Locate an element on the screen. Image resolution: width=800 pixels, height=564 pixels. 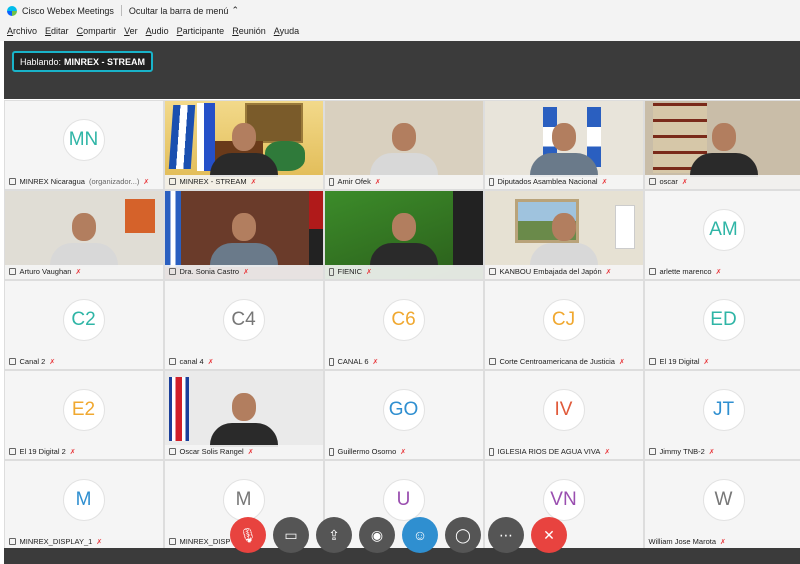
participant-name: Canal 2 is located at coordinates (32, 361).